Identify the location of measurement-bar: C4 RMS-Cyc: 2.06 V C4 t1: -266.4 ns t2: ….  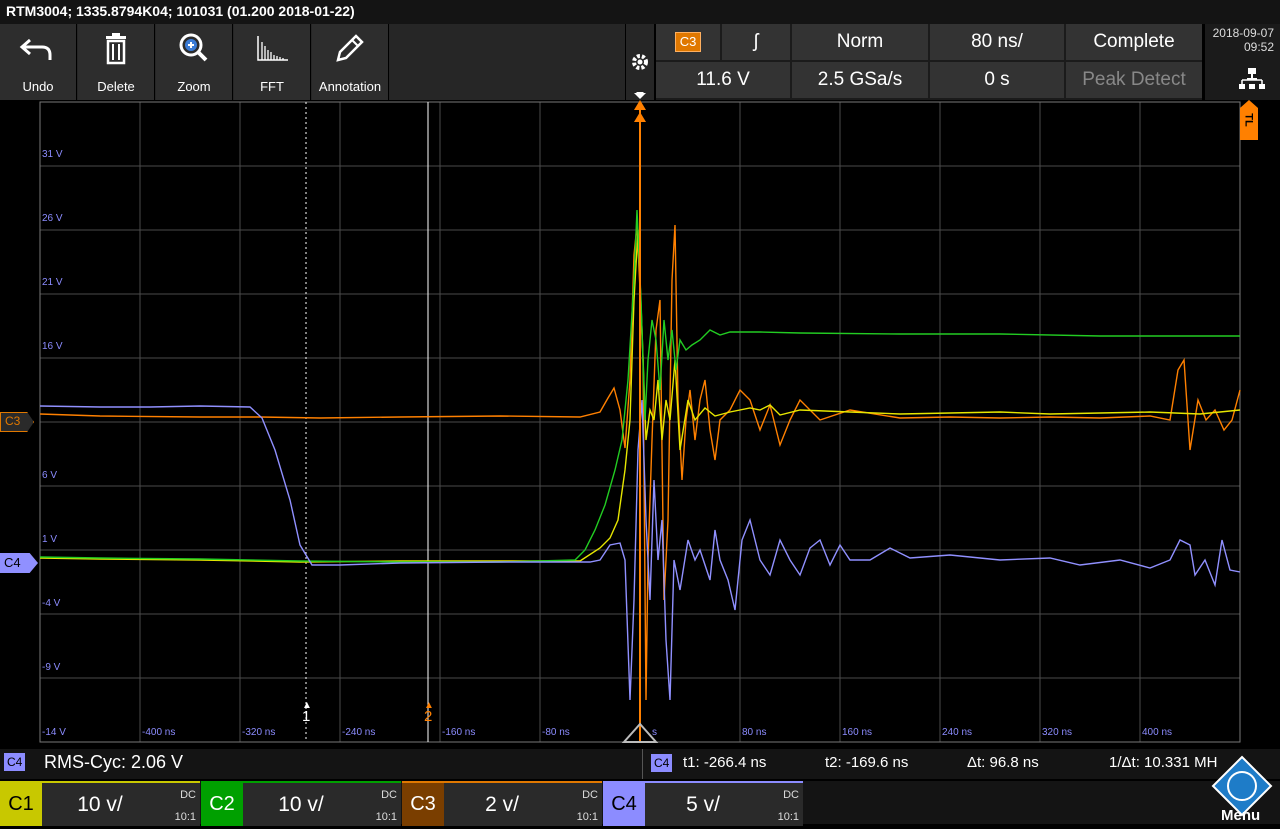
(640, 764).